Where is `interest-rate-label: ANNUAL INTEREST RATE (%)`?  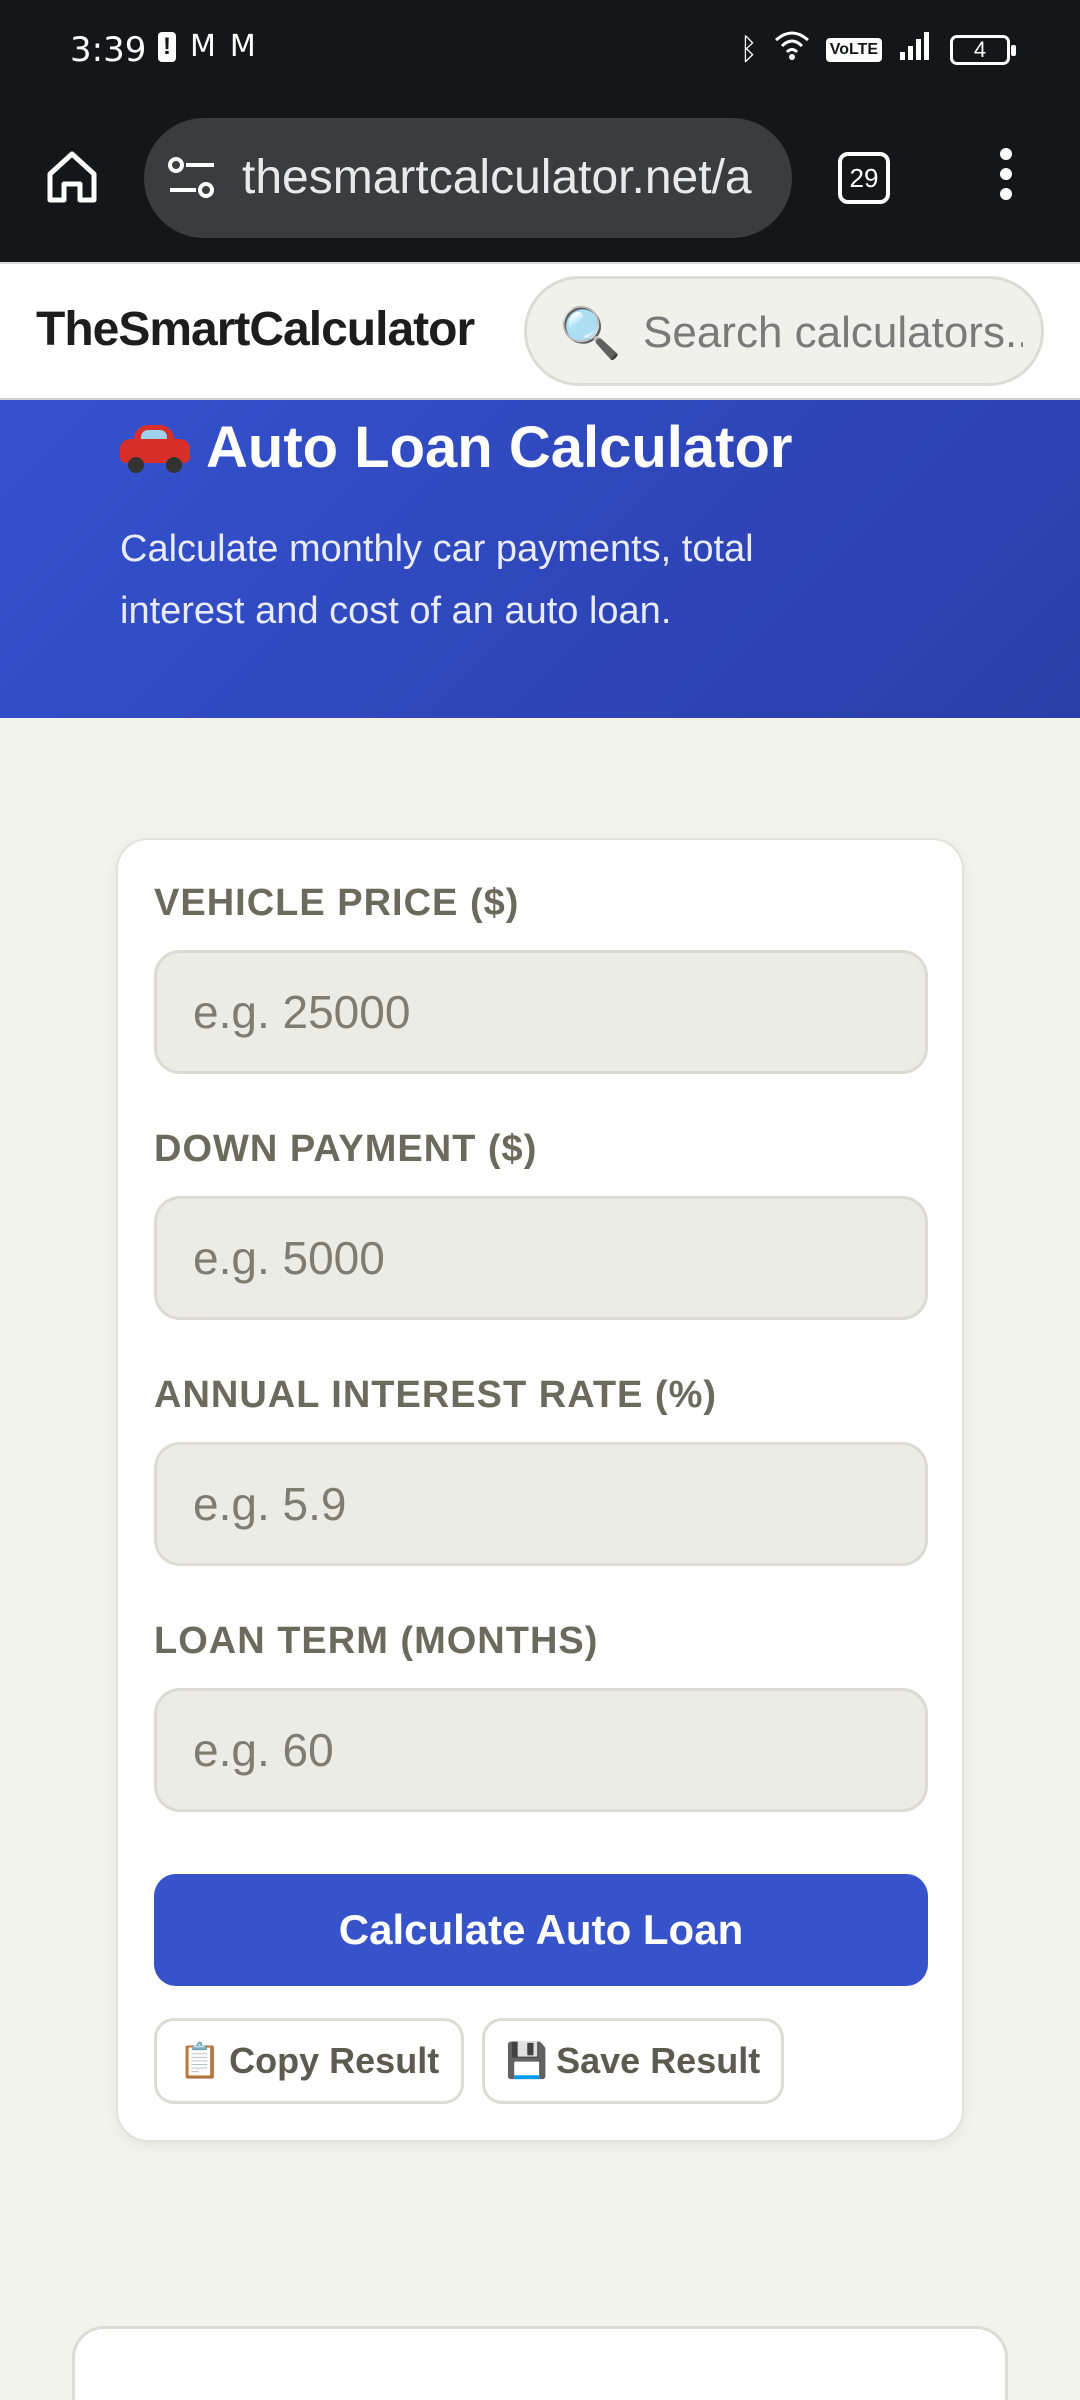 interest-rate-label: ANNUAL INTEREST RATE (%) is located at coordinates (436, 1395).